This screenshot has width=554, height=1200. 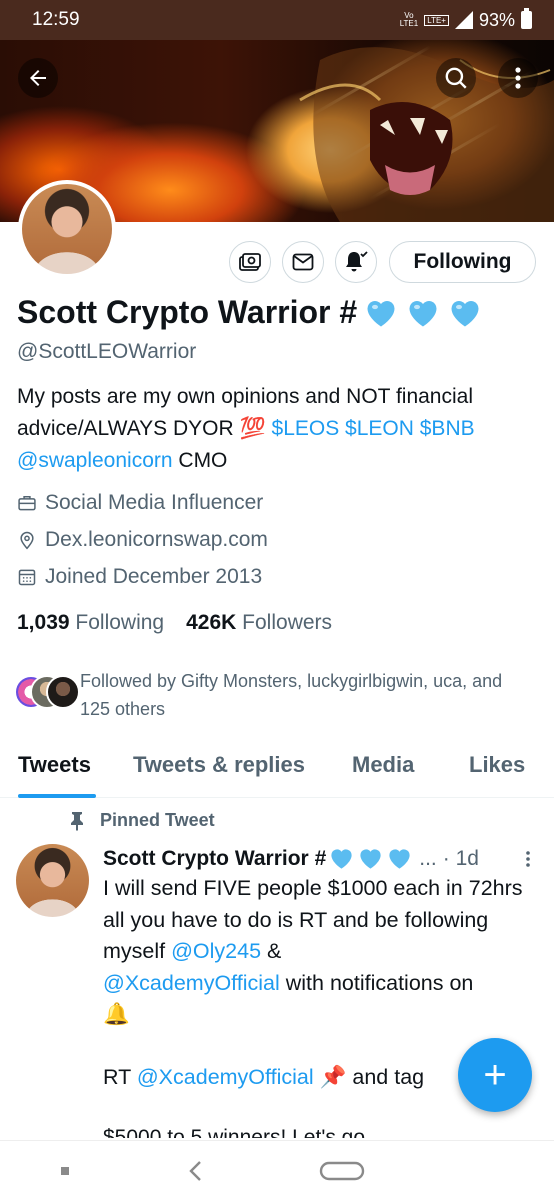 What do you see at coordinates (496, 19) in the screenshot?
I see `battery-percent: 93%` at bounding box center [496, 19].